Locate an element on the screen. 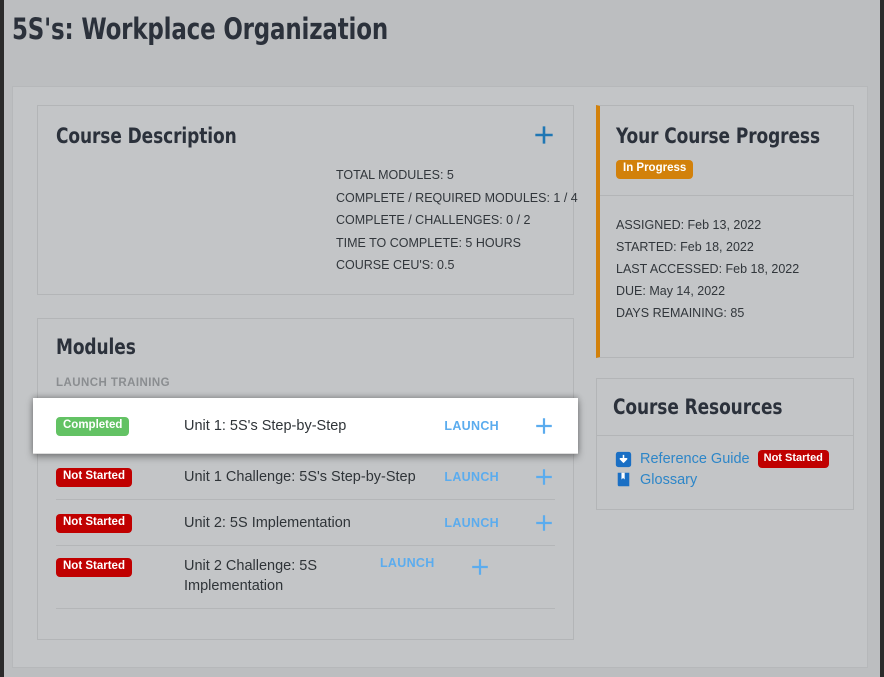 This screenshot has height=677, width=884. stat-course-ceus: COURSE CEU'S: 0.5 is located at coordinates (395, 265).